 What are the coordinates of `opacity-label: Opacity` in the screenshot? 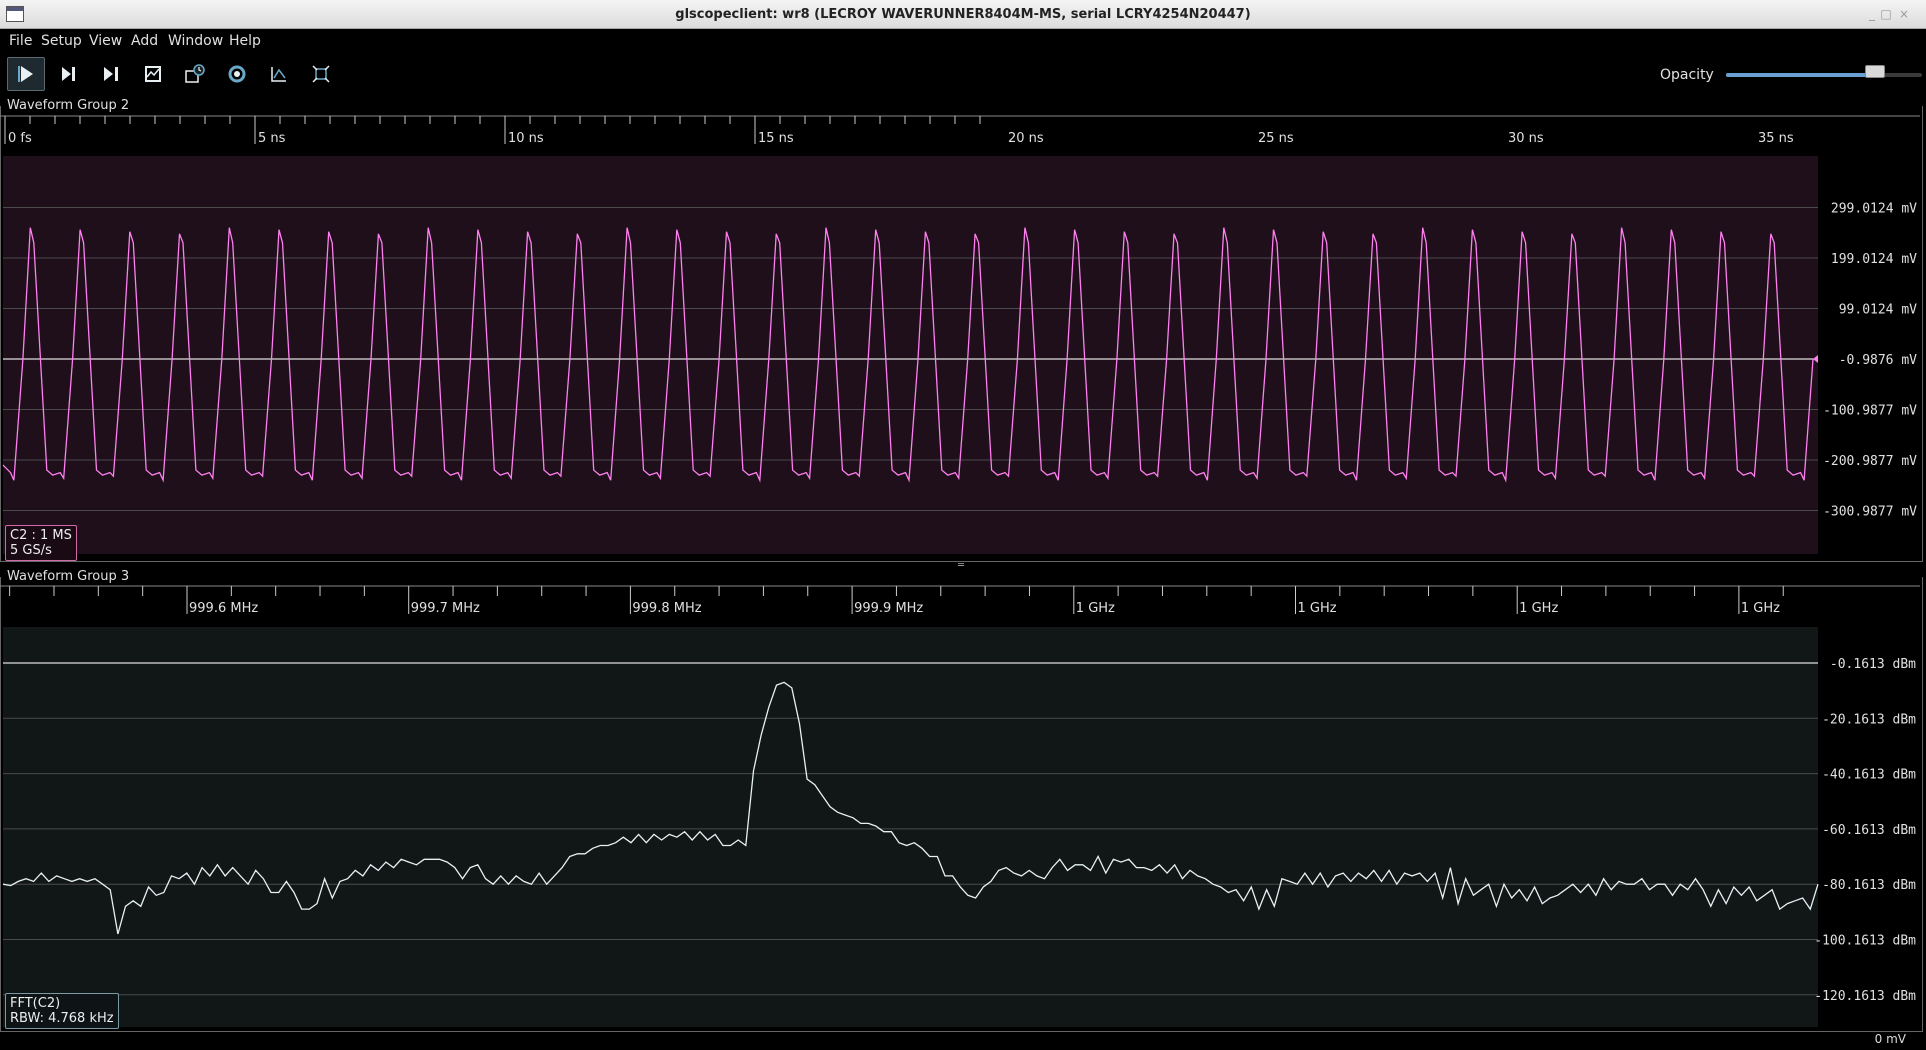 It's located at (1687, 75).